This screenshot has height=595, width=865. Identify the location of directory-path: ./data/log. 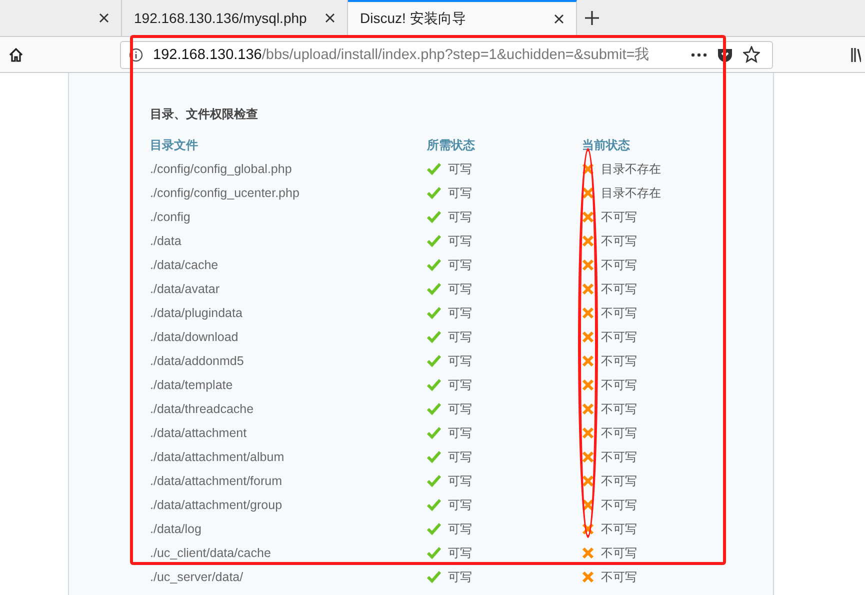
(176, 529).